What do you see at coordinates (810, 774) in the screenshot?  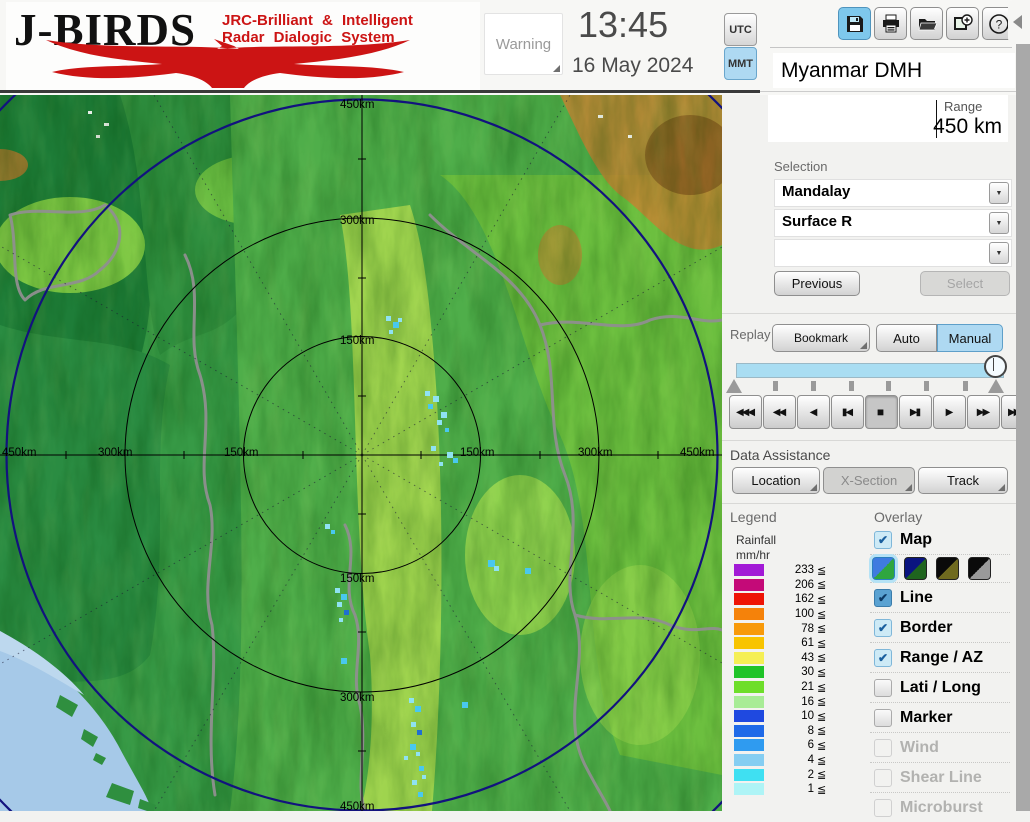 I see `legend-value: 2` at bounding box center [810, 774].